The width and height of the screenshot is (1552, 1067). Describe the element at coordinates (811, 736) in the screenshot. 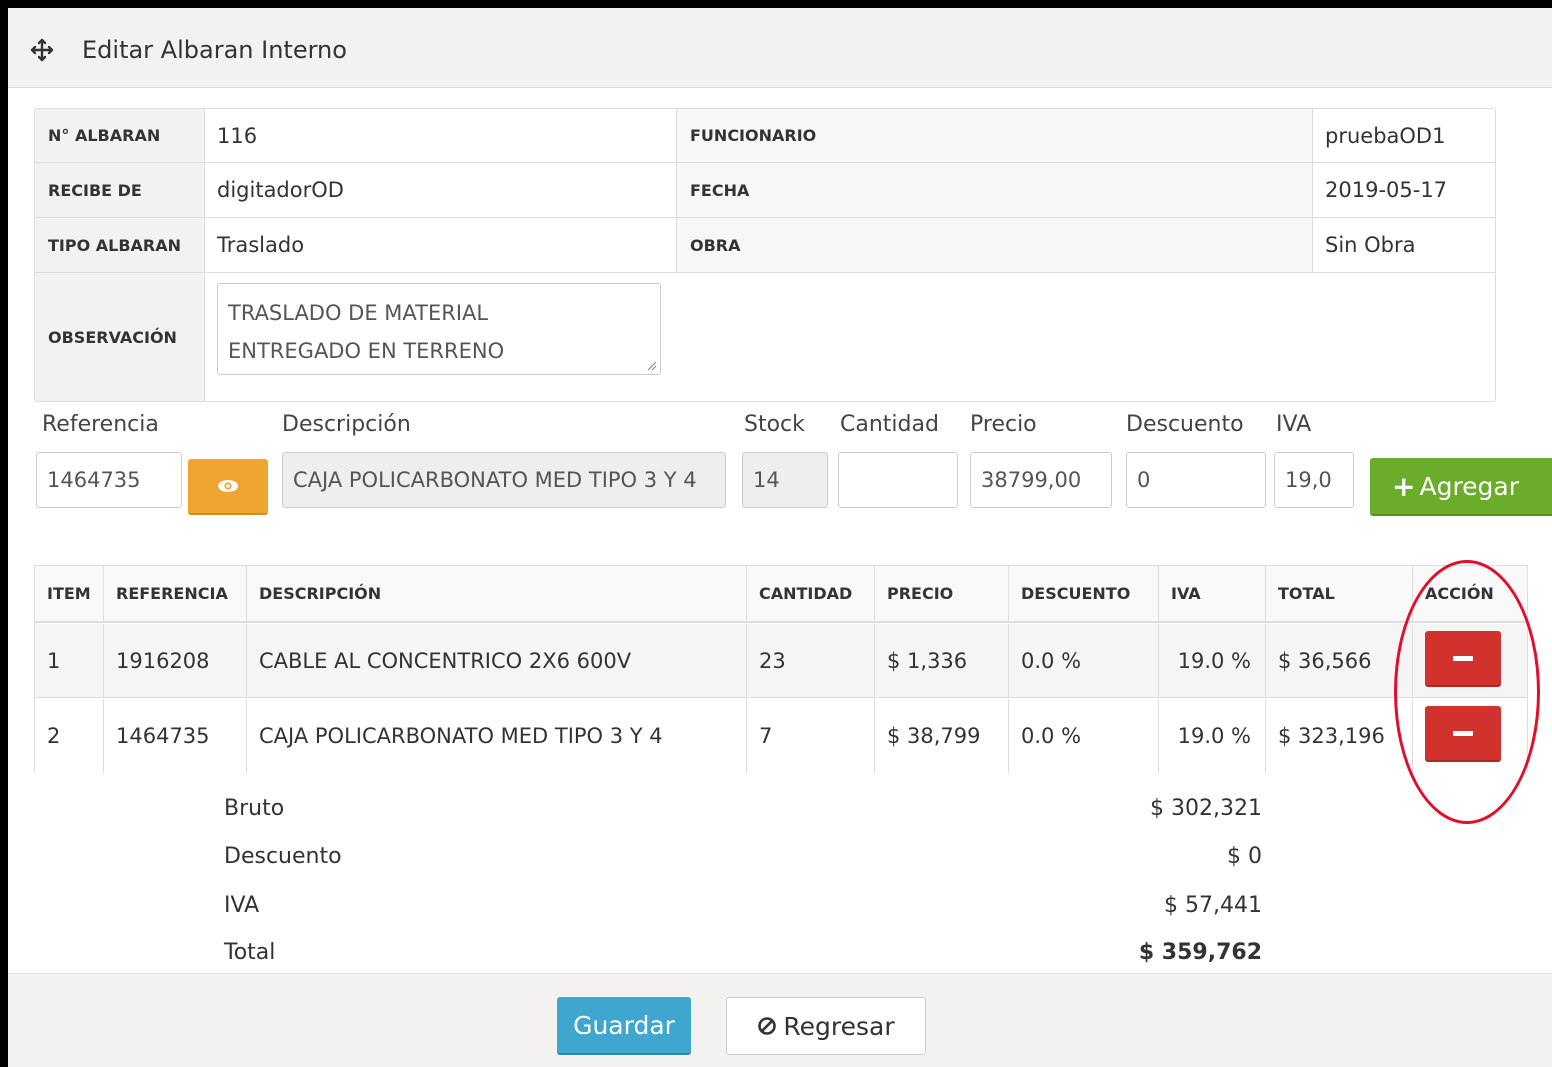

I see `row-2-cantidad: 7` at that location.